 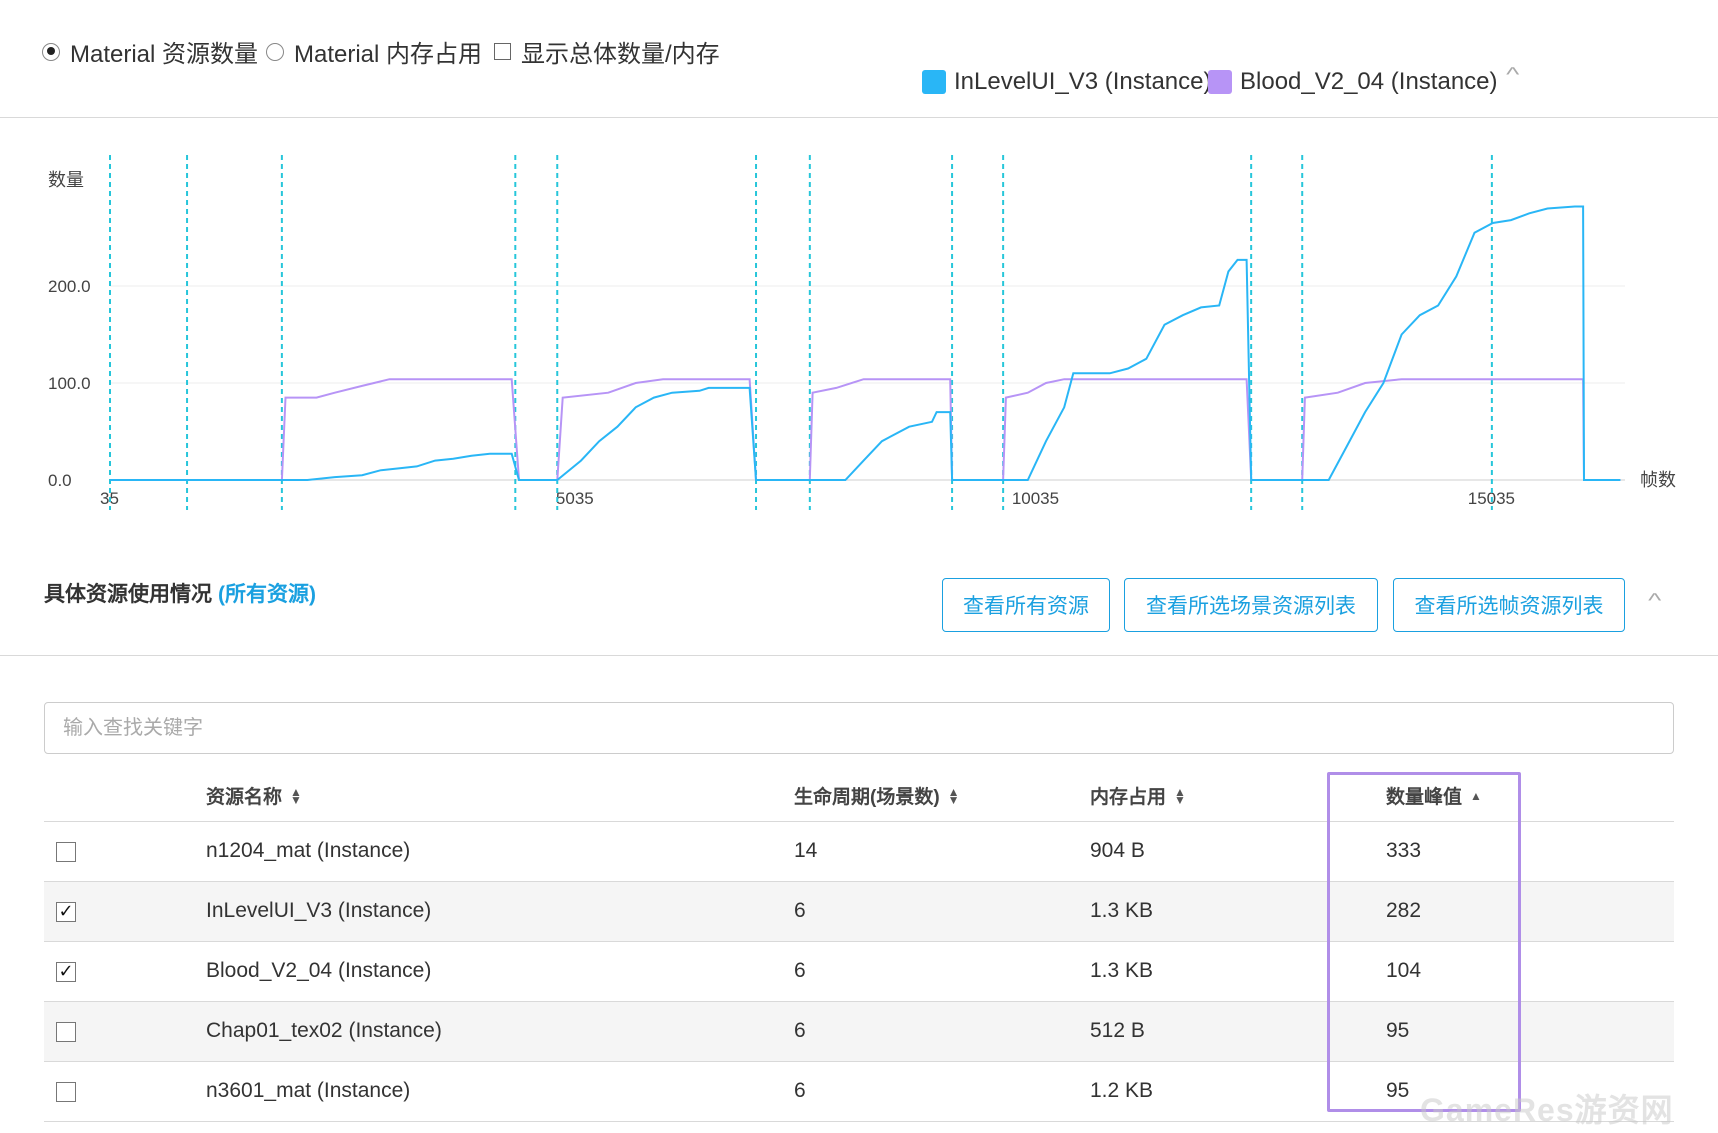 What do you see at coordinates (1512, 75) in the screenshot?
I see `collapse-chart-icon: ^` at bounding box center [1512, 75].